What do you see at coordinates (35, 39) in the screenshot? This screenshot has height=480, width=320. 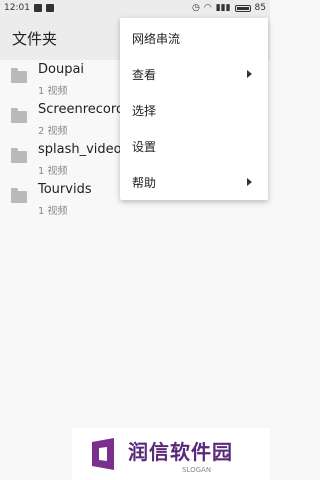 I see `page-title: 文件夹` at bounding box center [35, 39].